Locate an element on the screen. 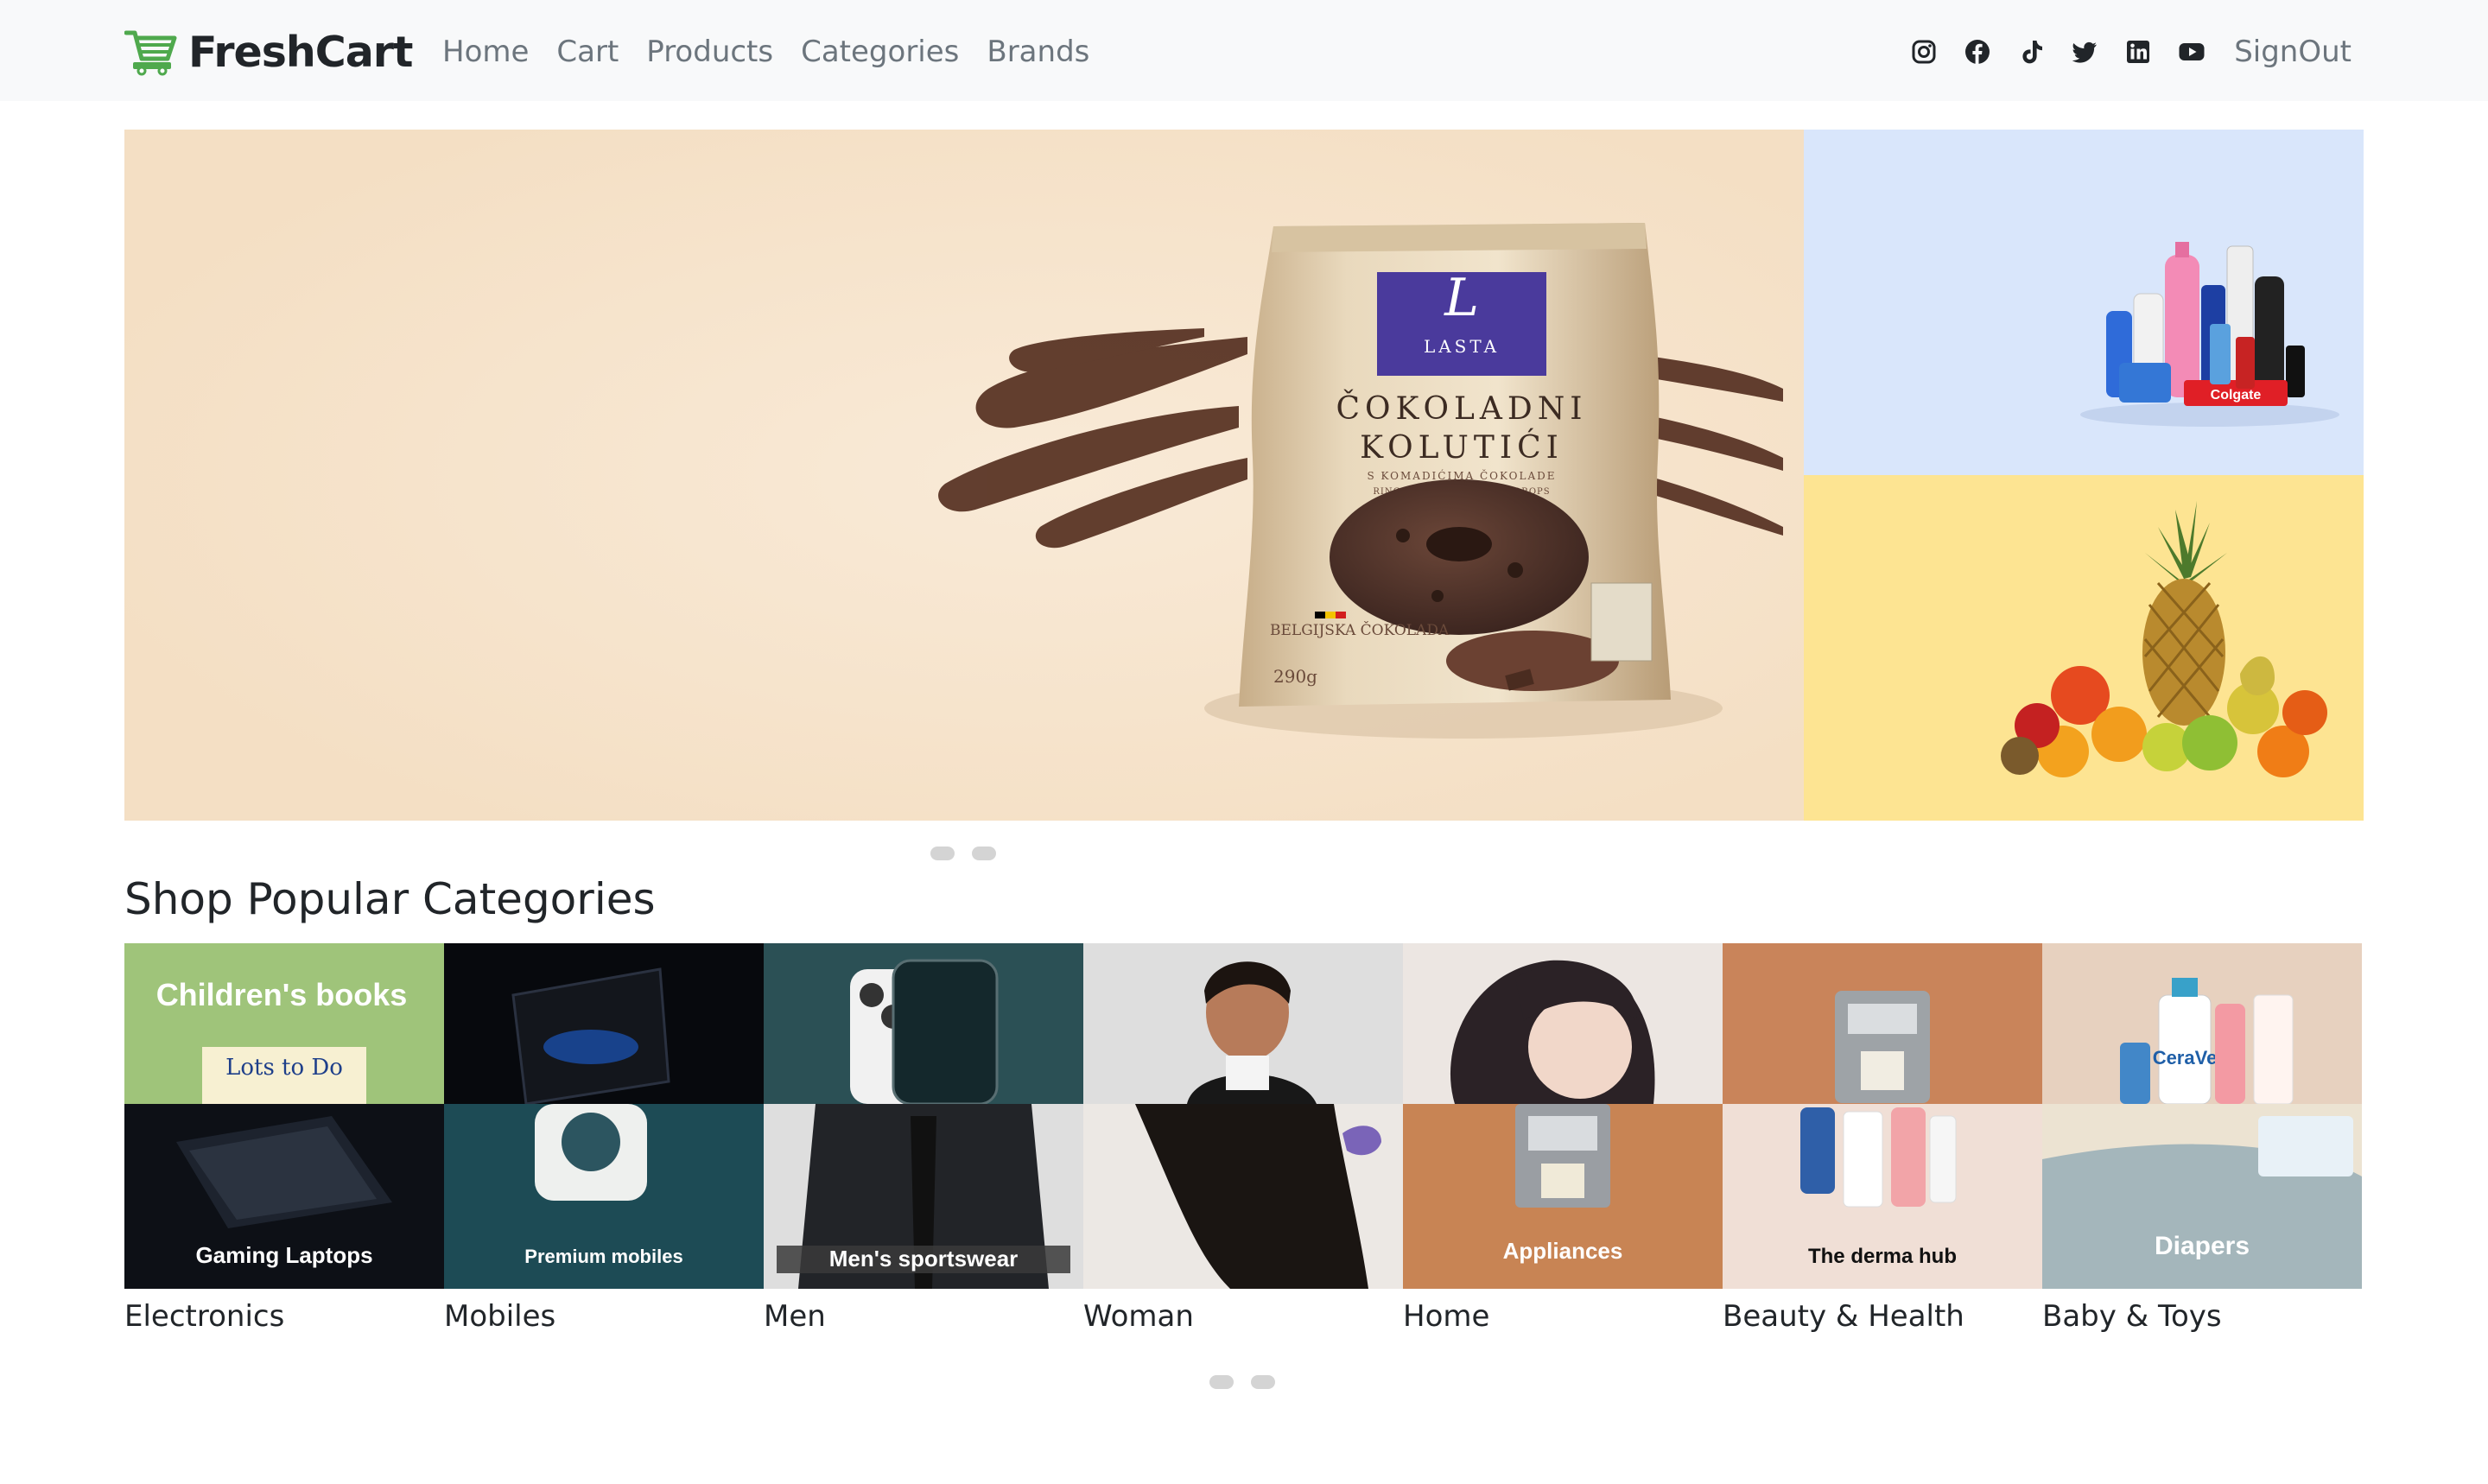 This screenshot has height=1484, width=2488. categories-title: Shop Popular Categories is located at coordinates (390, 899).